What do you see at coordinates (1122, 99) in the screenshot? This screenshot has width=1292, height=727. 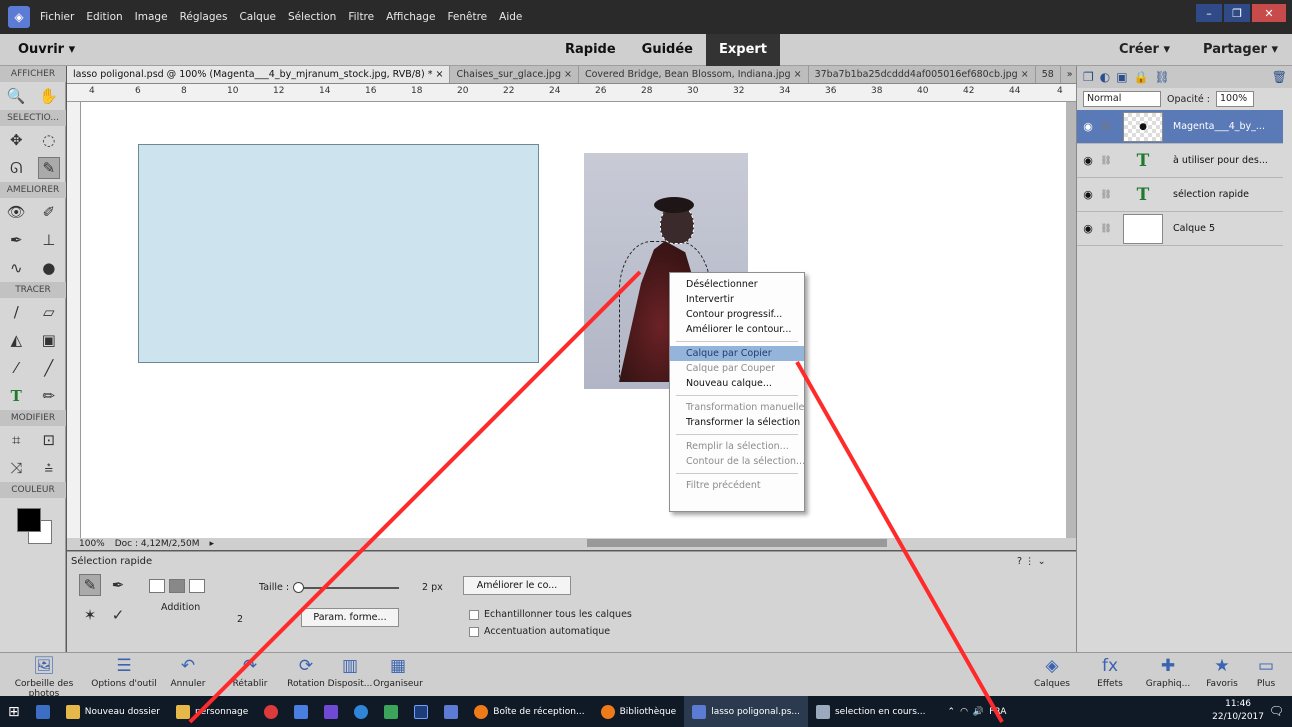 I see `blend-mode-select: Normal` at bounding box center [1122, 99].